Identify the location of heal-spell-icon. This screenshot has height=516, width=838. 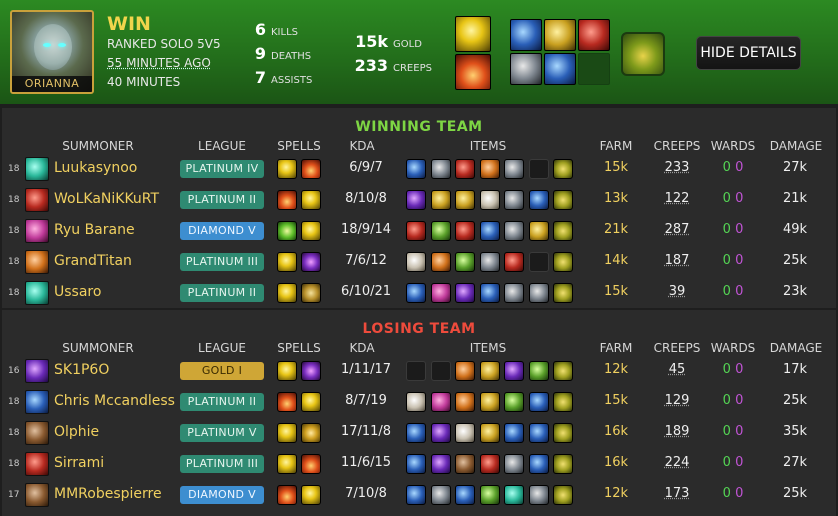
(287, 231).